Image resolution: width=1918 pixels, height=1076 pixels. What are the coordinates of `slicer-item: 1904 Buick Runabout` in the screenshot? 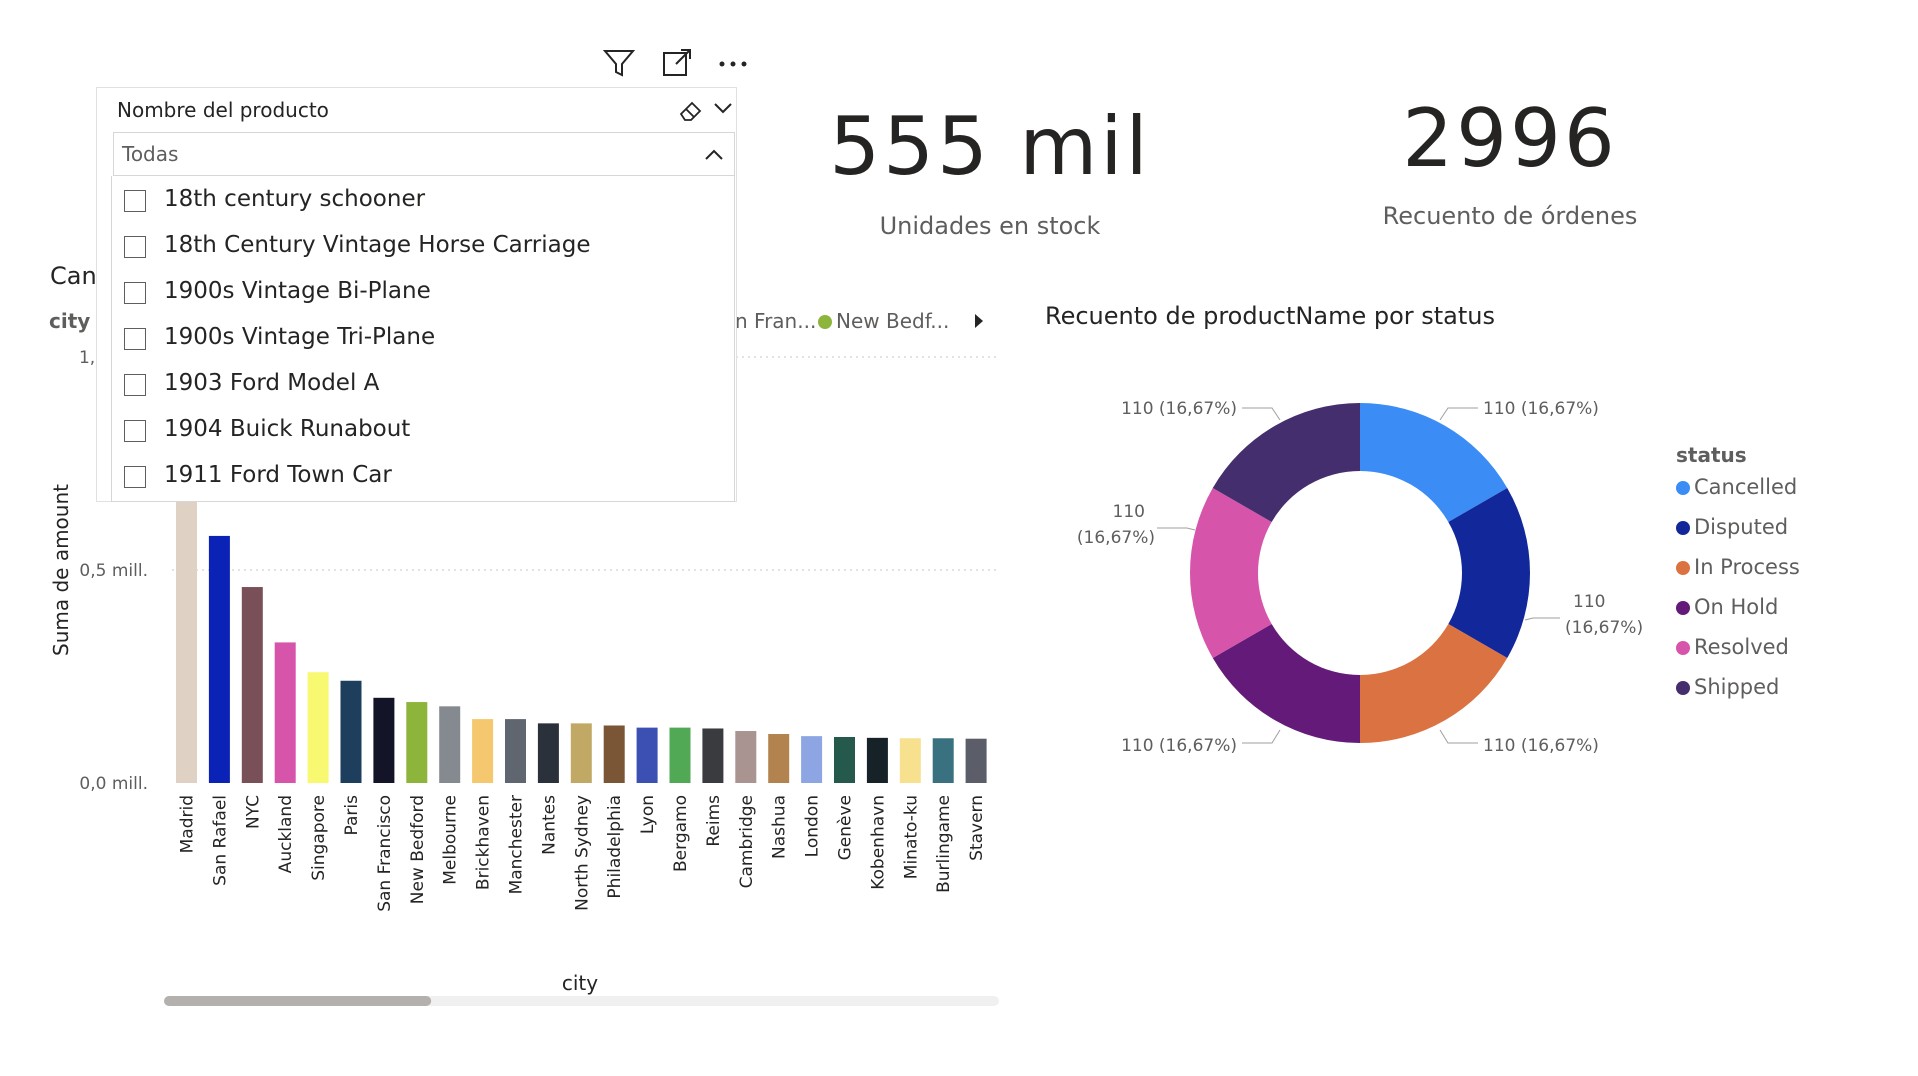 It's located at (422, 432).